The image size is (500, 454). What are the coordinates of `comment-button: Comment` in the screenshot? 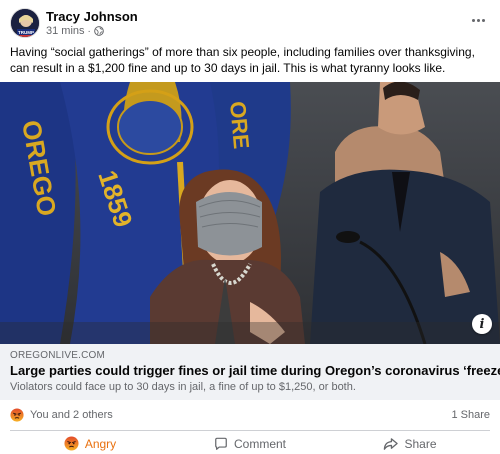 It's located at (250, 443).